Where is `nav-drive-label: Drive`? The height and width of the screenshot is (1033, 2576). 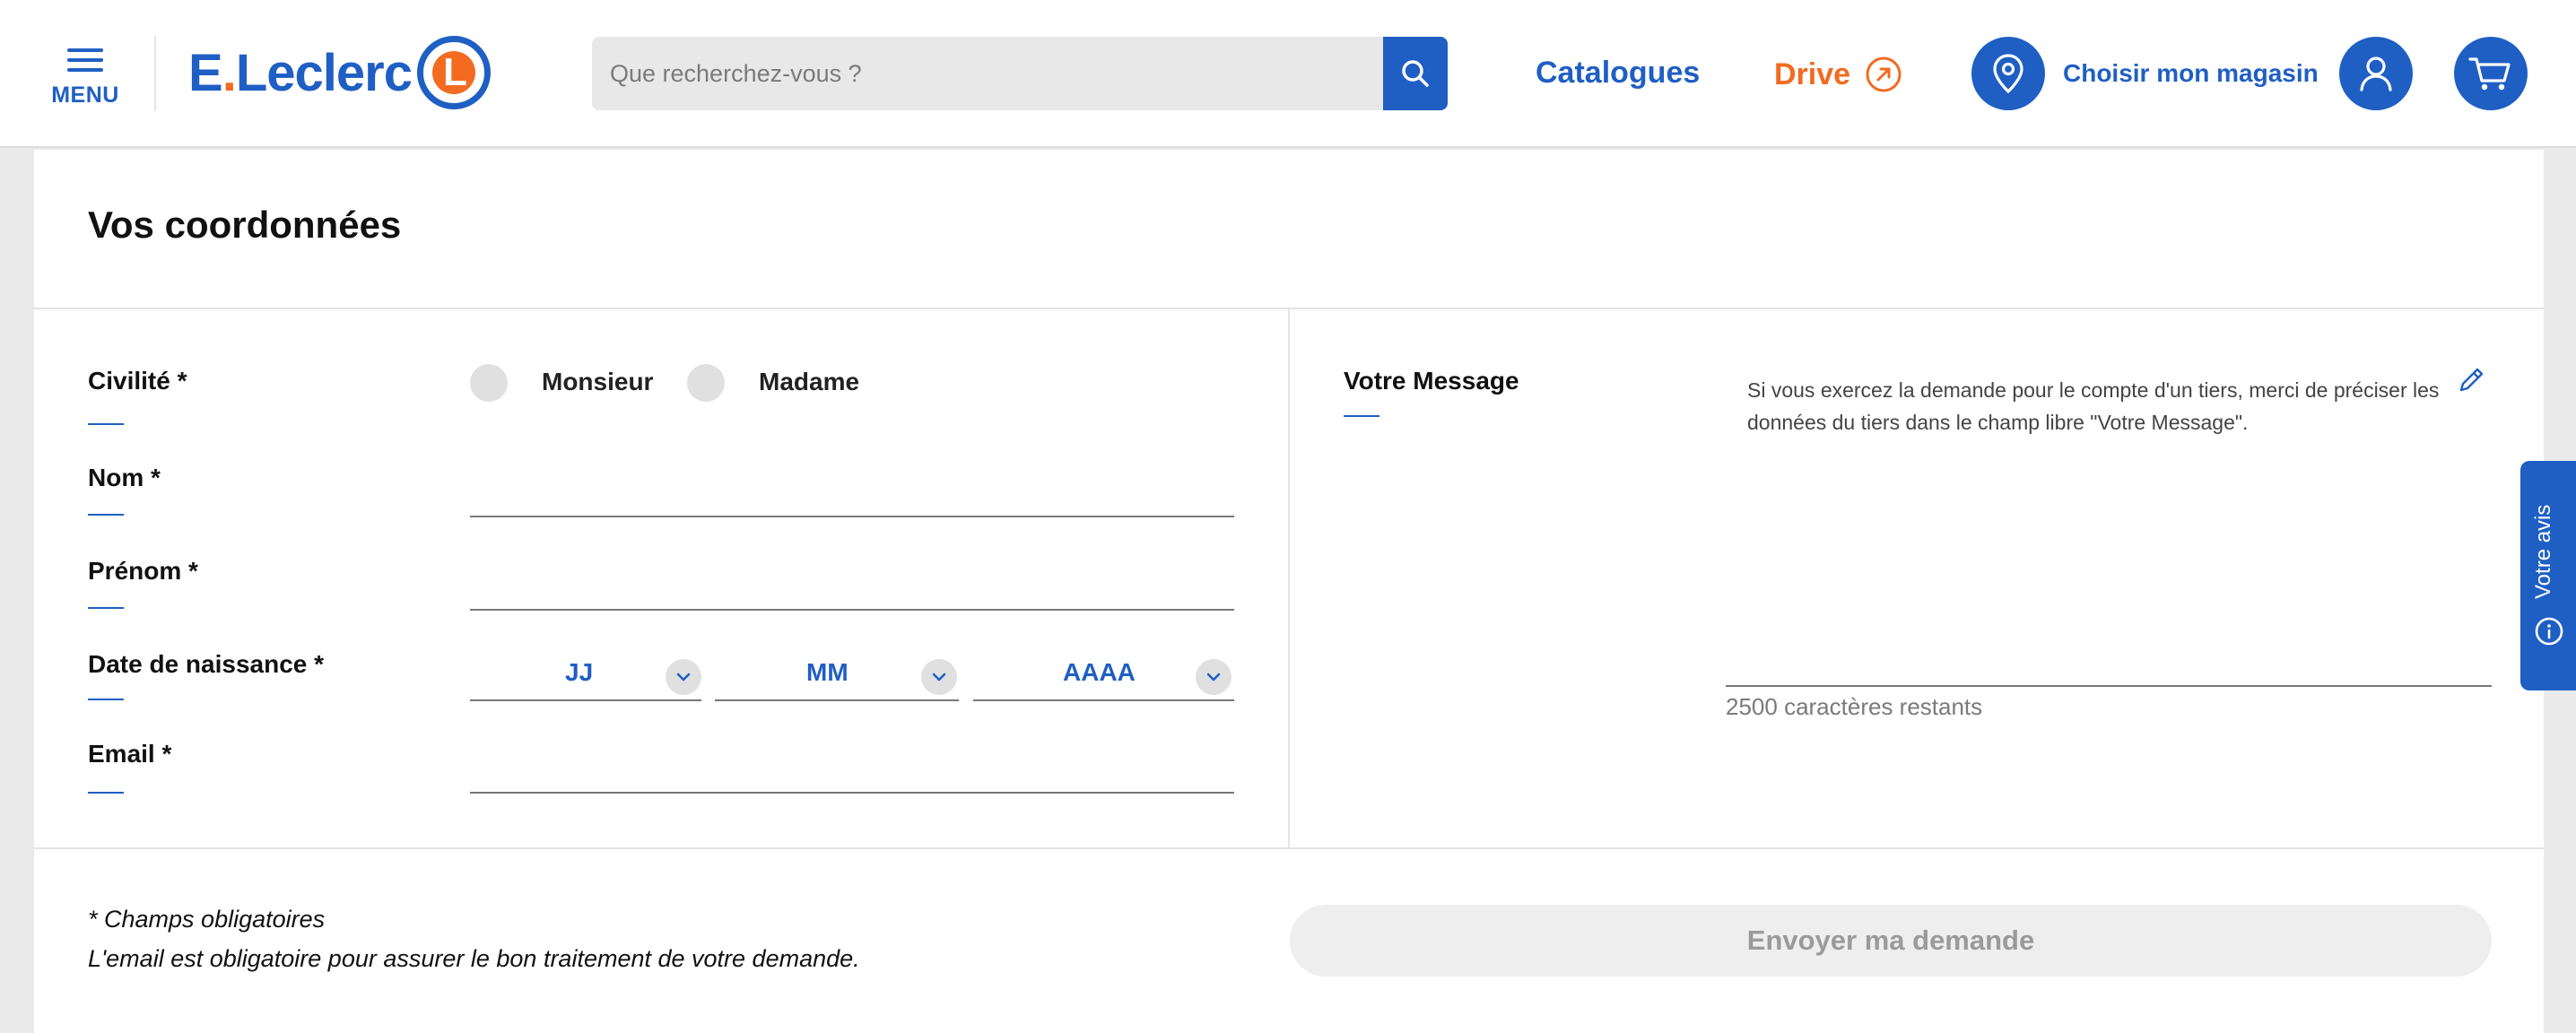 nav-drive-label: Drive is located at coordinates (1812, 73).